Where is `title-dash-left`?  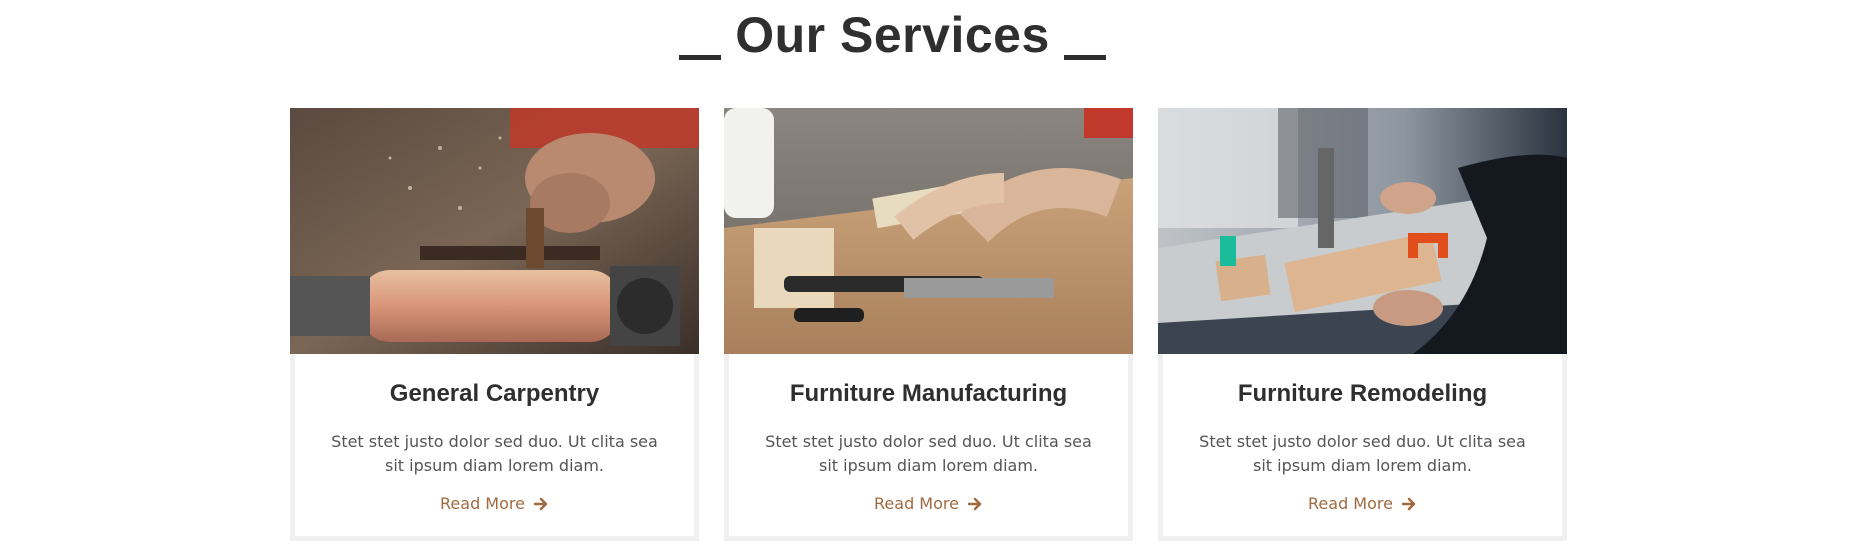
title-dash-left is located at coordinates (700, 57).